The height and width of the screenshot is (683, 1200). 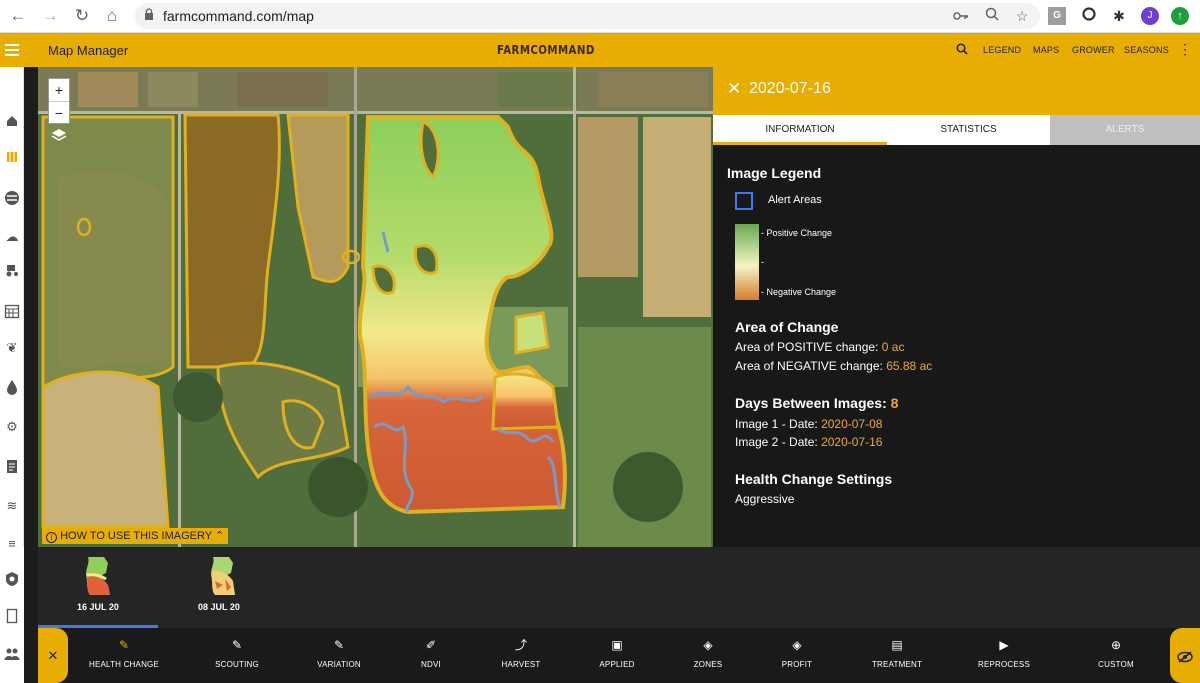 I want to click on bookmark-nav-icon, so click(x=12, y=617).